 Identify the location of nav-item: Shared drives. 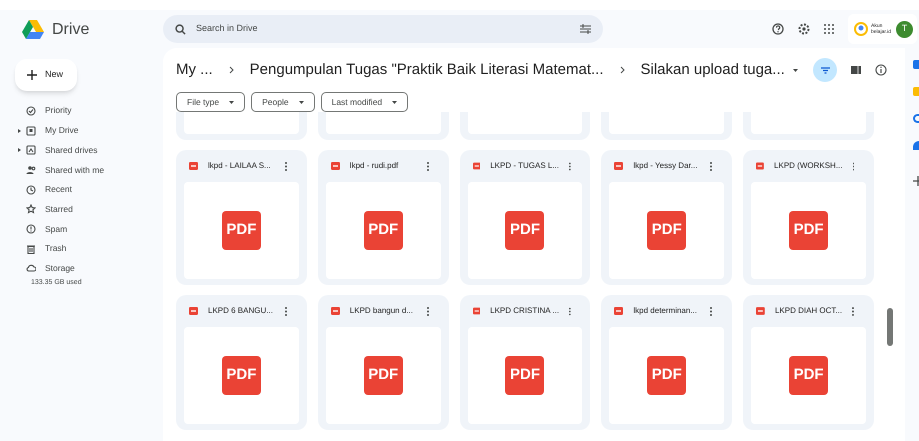
(63, 150).